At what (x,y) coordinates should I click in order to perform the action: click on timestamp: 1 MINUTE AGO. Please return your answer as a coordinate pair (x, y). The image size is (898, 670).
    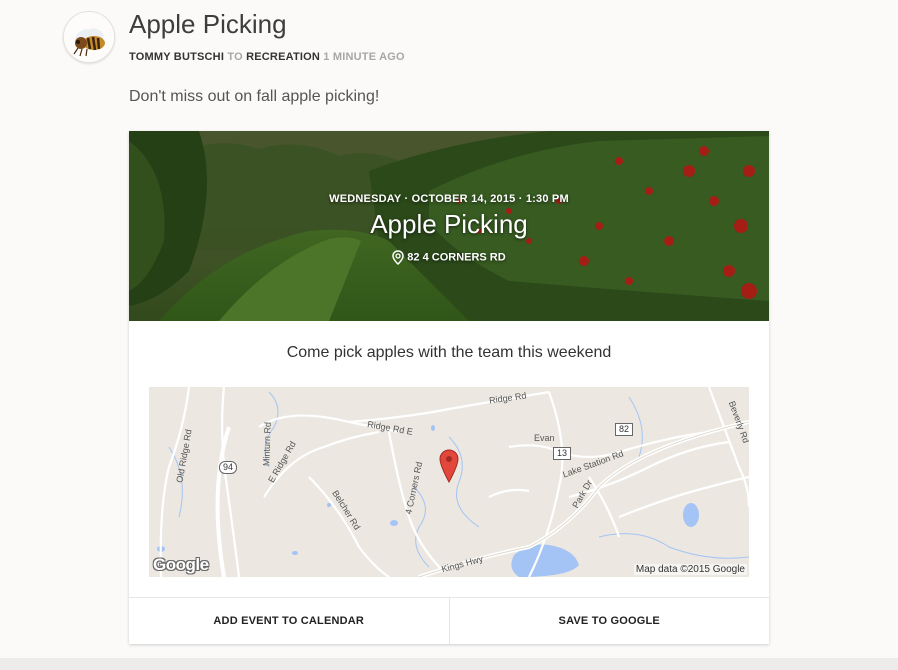
    Looking at the image, I should click on (364, 57).